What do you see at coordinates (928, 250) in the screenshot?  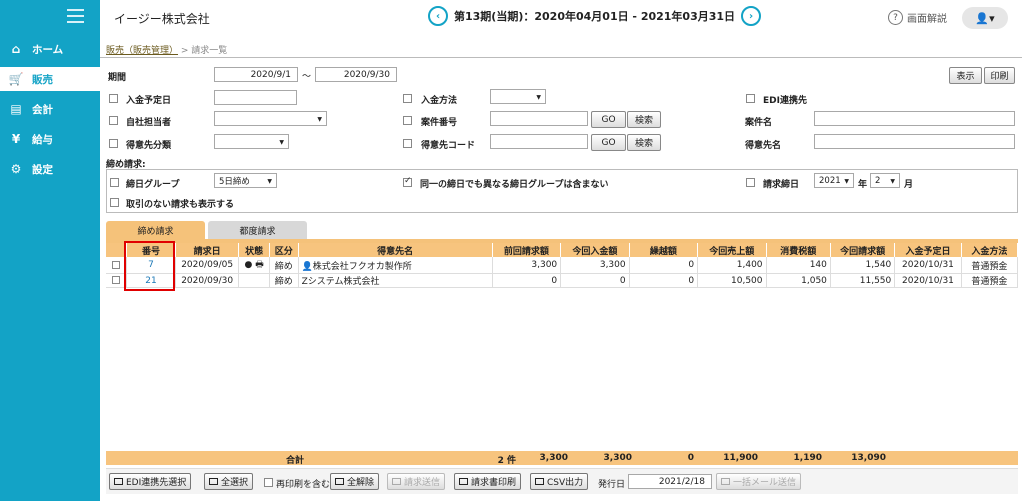 I see `col-header: 入金予定日` at bounding box center [928, 250].